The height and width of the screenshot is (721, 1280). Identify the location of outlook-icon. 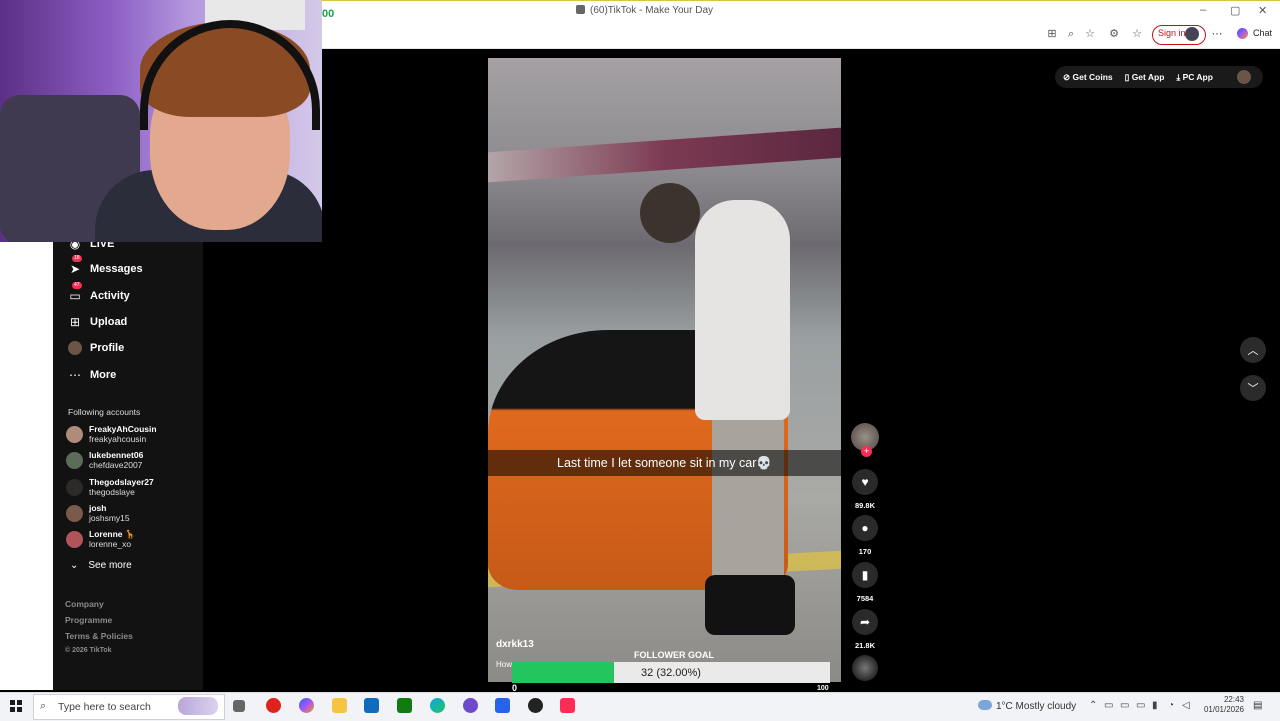
(371, 705).